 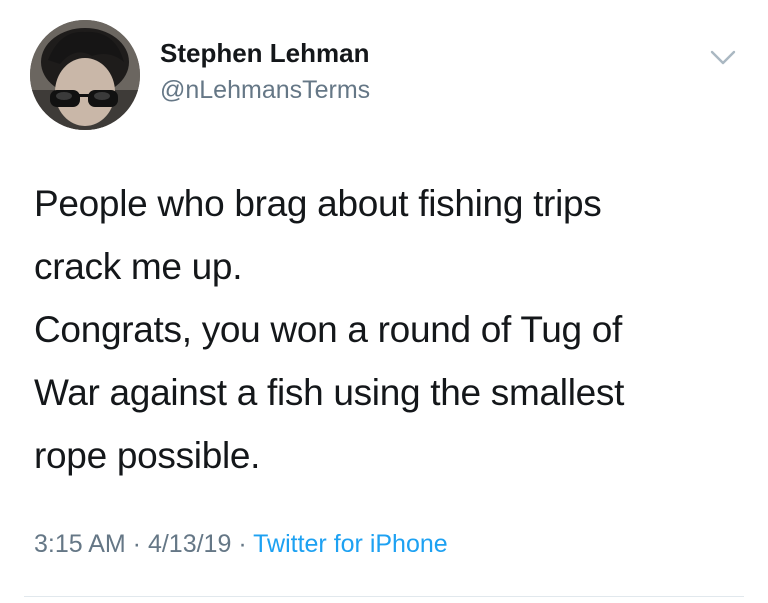 What do you see at coordinates (189, 544) in the screenshot?
I see `tweet-date: 4/13/19` at bounding box center [189, 544].